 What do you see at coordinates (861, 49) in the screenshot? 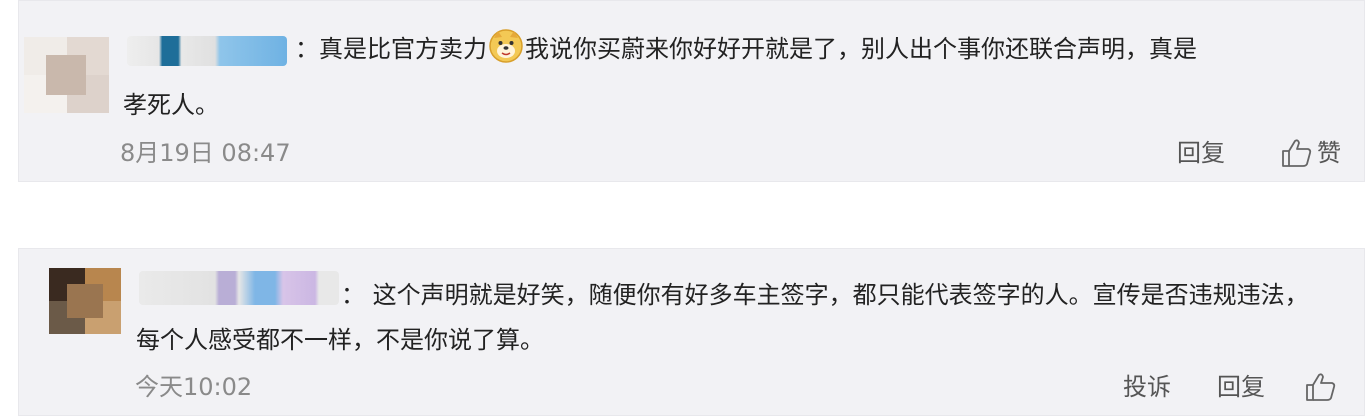
I see `comment-text-part: 我说你买蔚来你好好开就是了，别人出个事你还联合声明，真是` at bounding box center [861, 49].